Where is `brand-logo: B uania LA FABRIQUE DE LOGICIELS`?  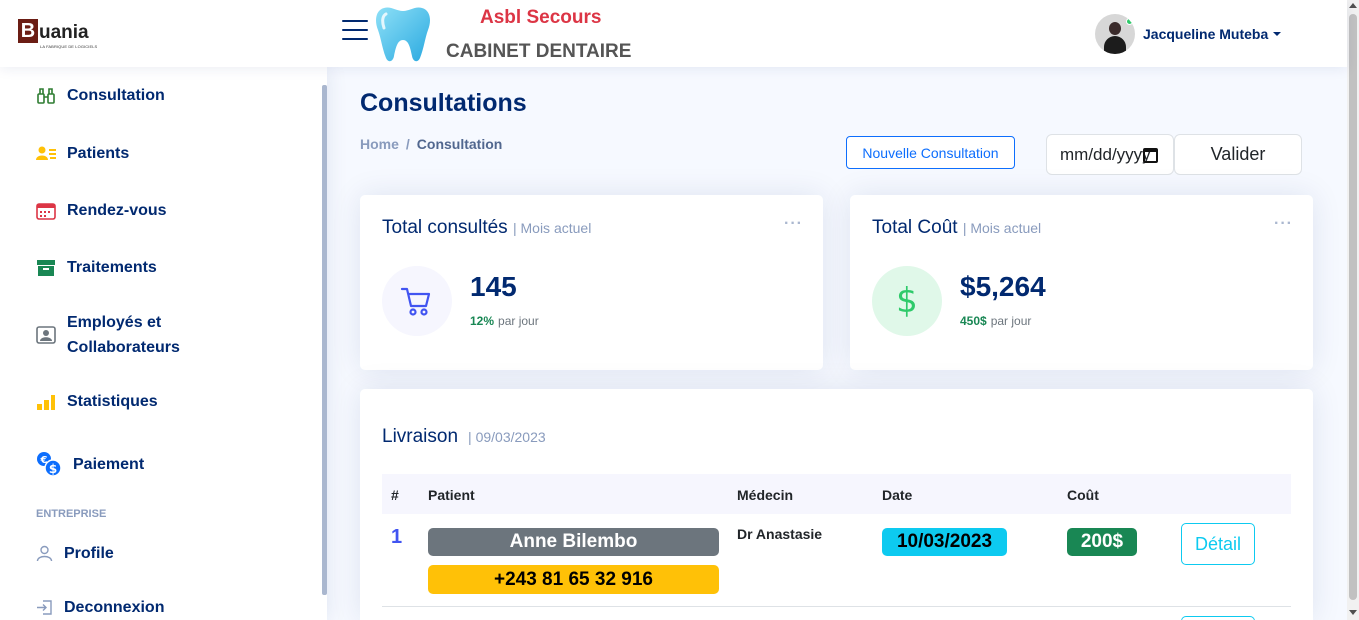
brand-logo: B uania LA FABRIQUE DE LOGICIELS is located at coordinates (57, 34).